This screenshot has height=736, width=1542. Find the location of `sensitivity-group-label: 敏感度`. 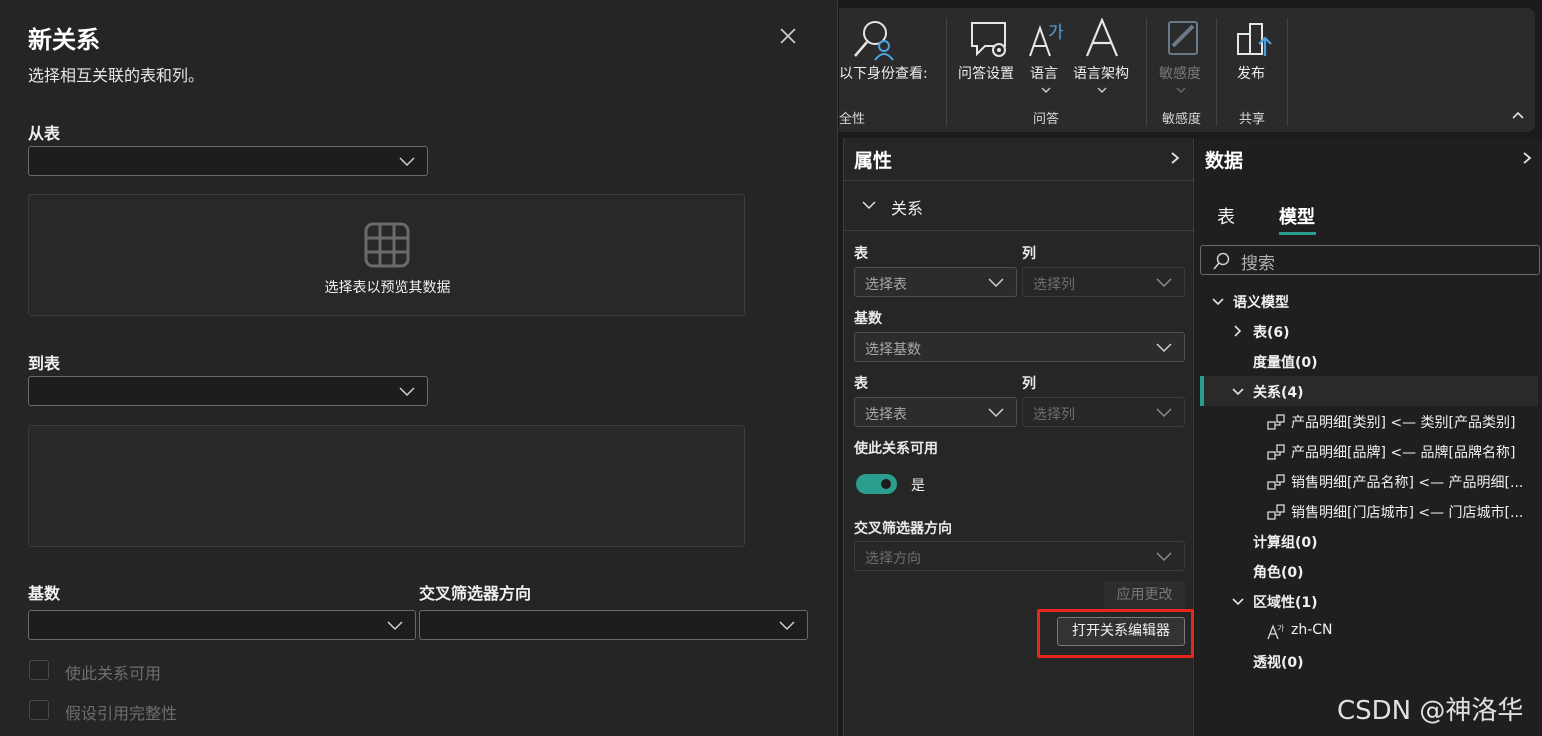

sensitivity-group-label: 敏感度 is located at coordinates (1182, 119).